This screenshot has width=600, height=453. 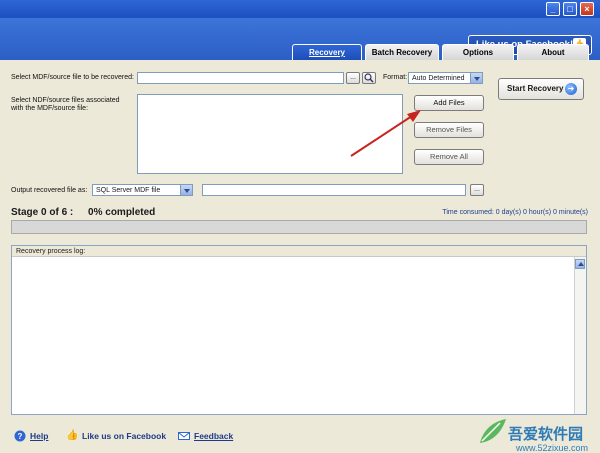 I want to click on annotation-arrow-icon, so click(x=385, y=133).